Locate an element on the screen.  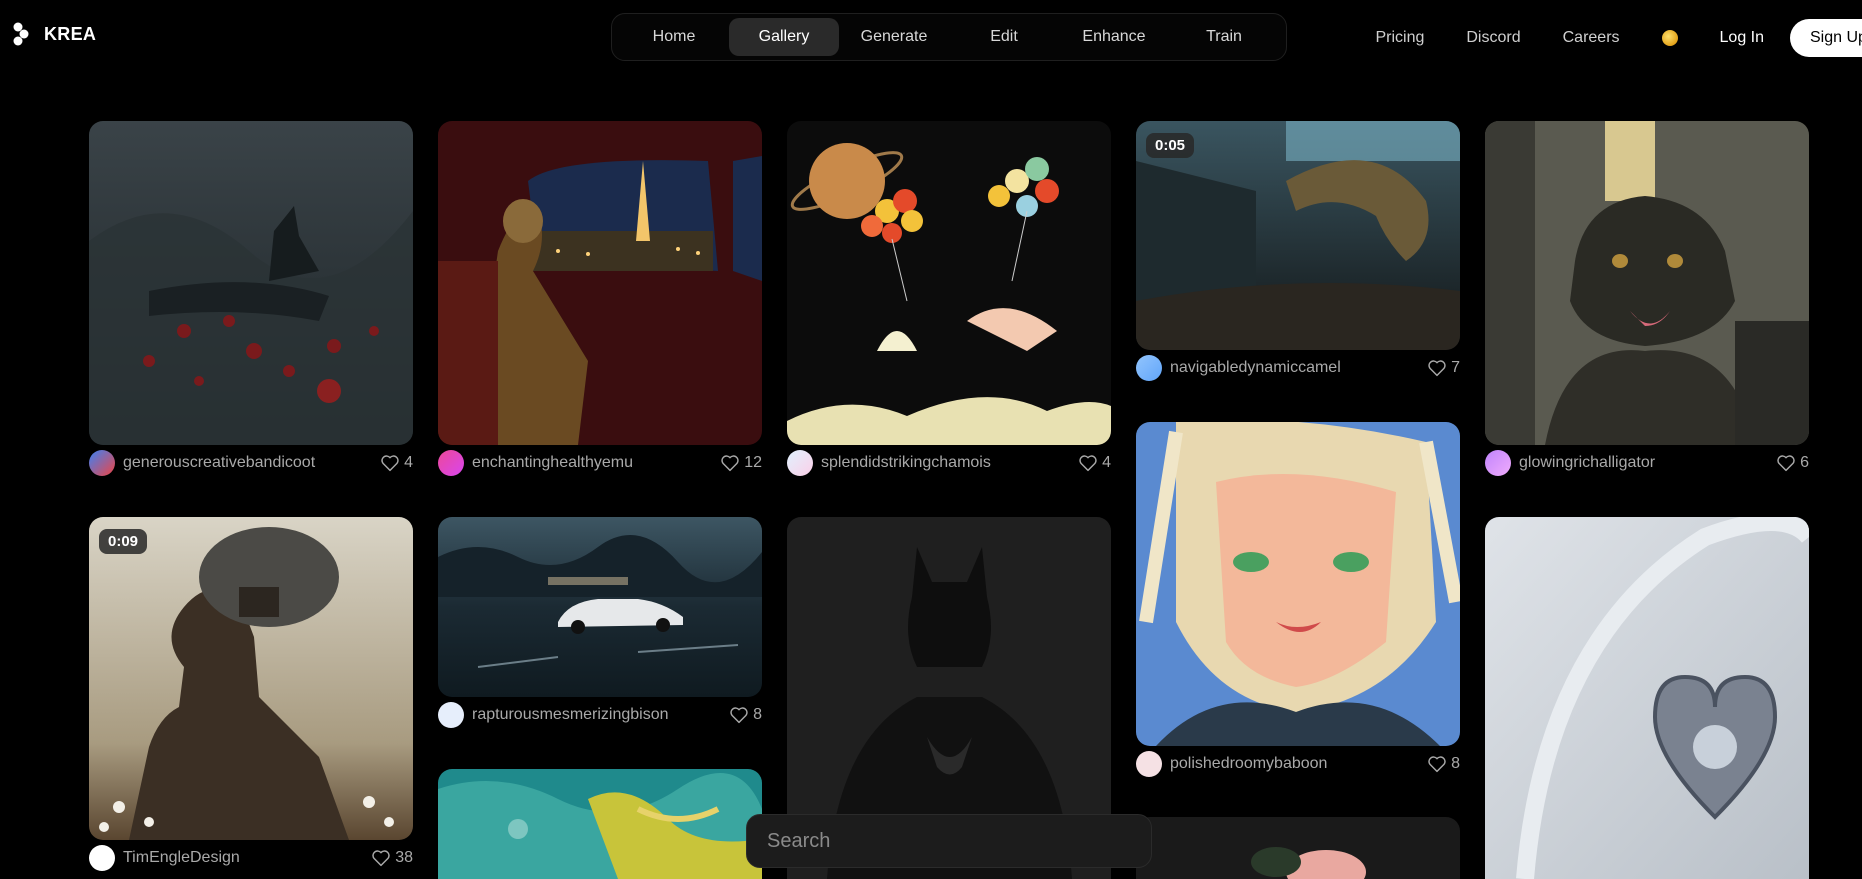
gallery-card: 0:09 TimEngleDesign 38 is located at coordinates (251, 696).